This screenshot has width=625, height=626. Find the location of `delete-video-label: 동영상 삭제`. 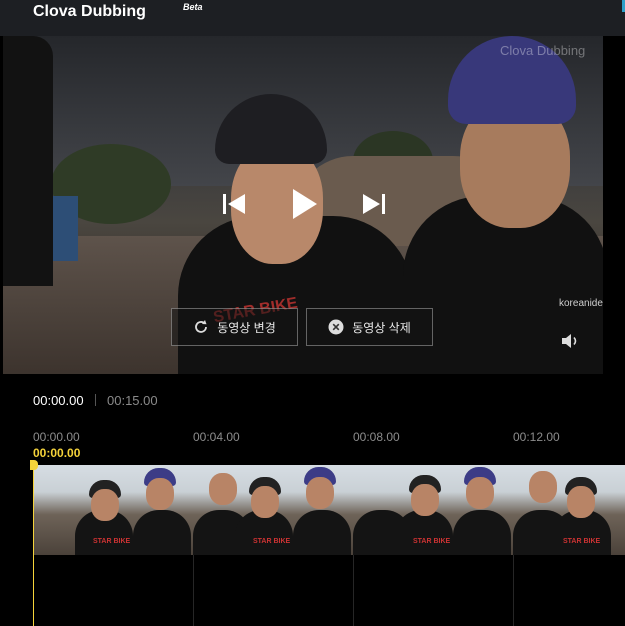

delete-video-label: 동영상 삭제 is located at coordinates (381, 327).